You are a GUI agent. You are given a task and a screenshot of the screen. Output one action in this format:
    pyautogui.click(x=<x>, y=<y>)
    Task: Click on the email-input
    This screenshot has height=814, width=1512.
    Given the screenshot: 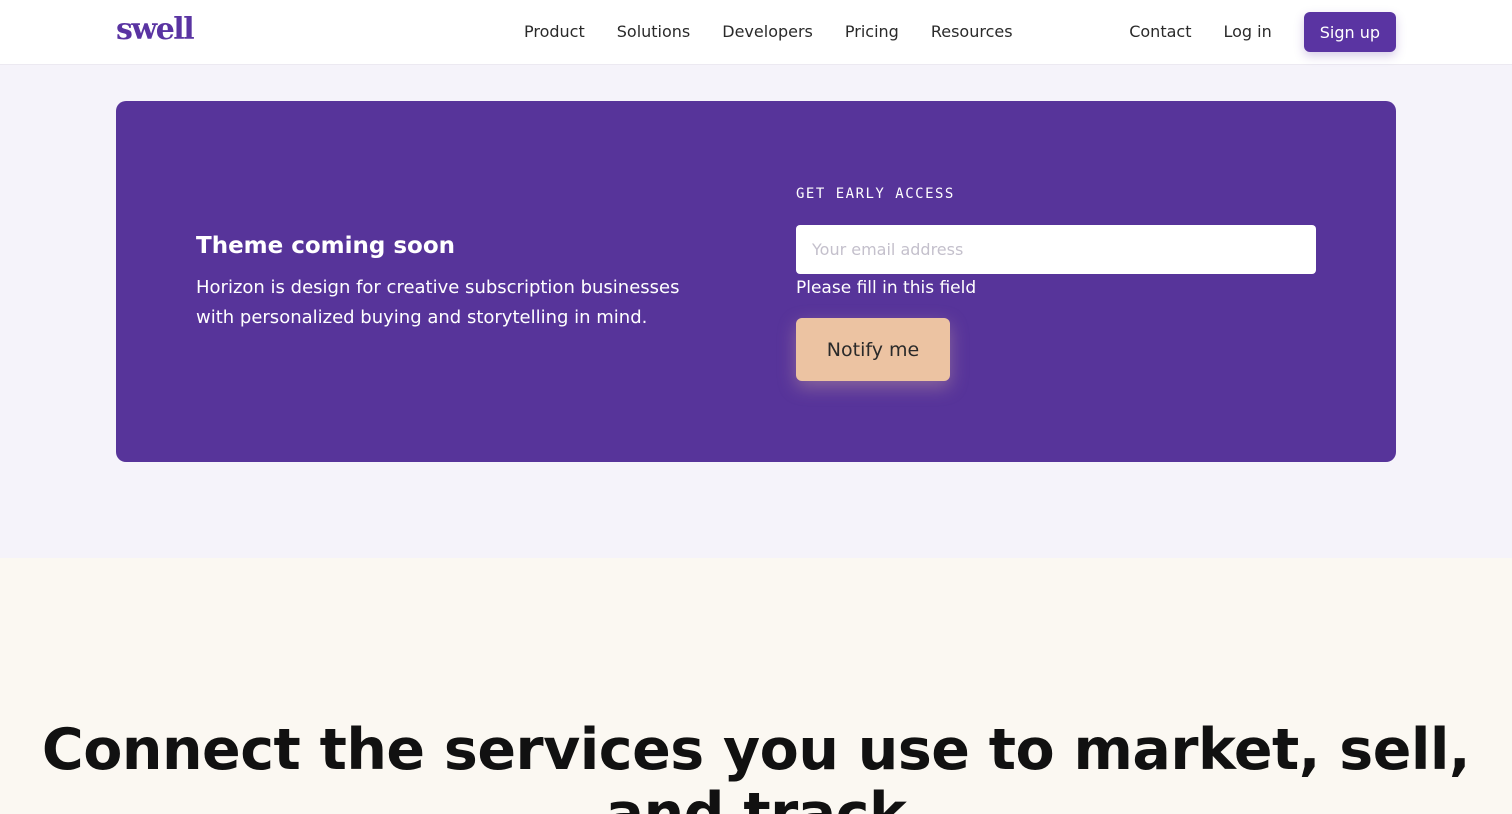 What is the action you would take?
    pyautogui.click(x=1056, y=249)
    